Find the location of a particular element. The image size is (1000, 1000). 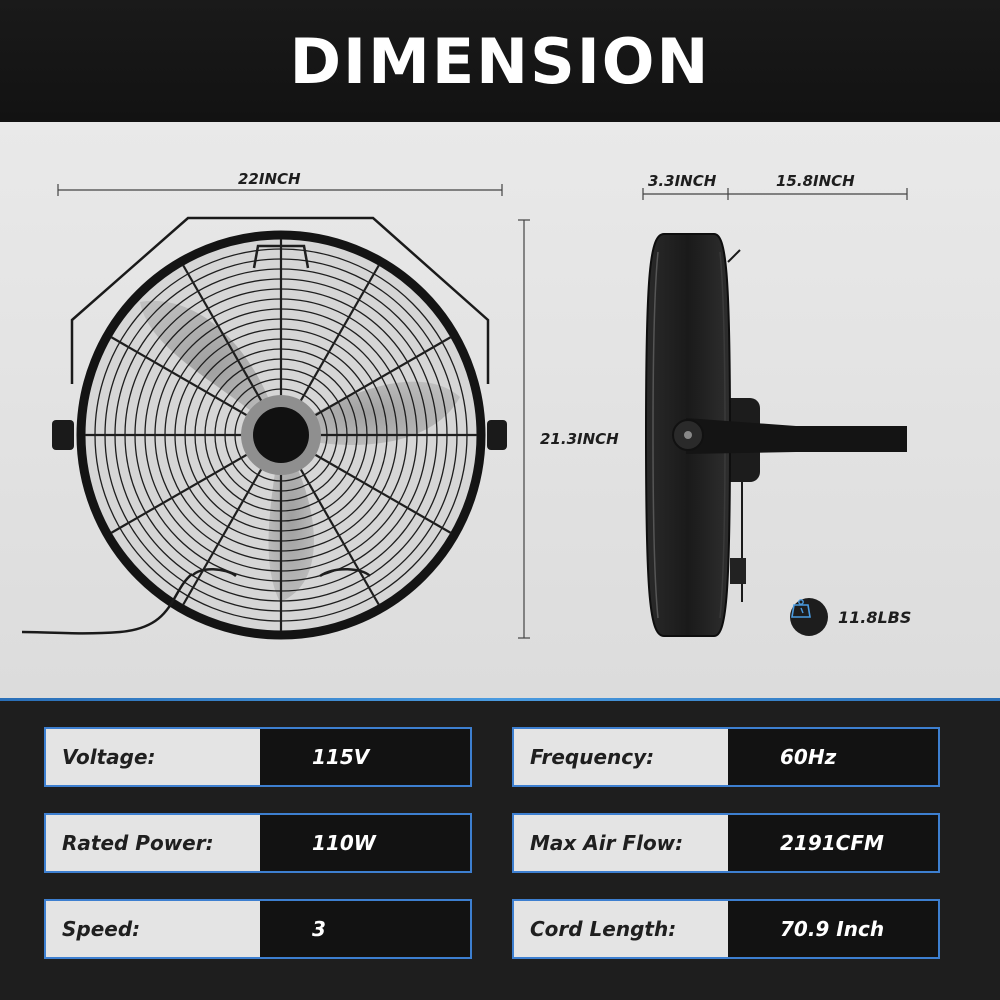

spec-value: 3 is located at coordinates (365, 929).